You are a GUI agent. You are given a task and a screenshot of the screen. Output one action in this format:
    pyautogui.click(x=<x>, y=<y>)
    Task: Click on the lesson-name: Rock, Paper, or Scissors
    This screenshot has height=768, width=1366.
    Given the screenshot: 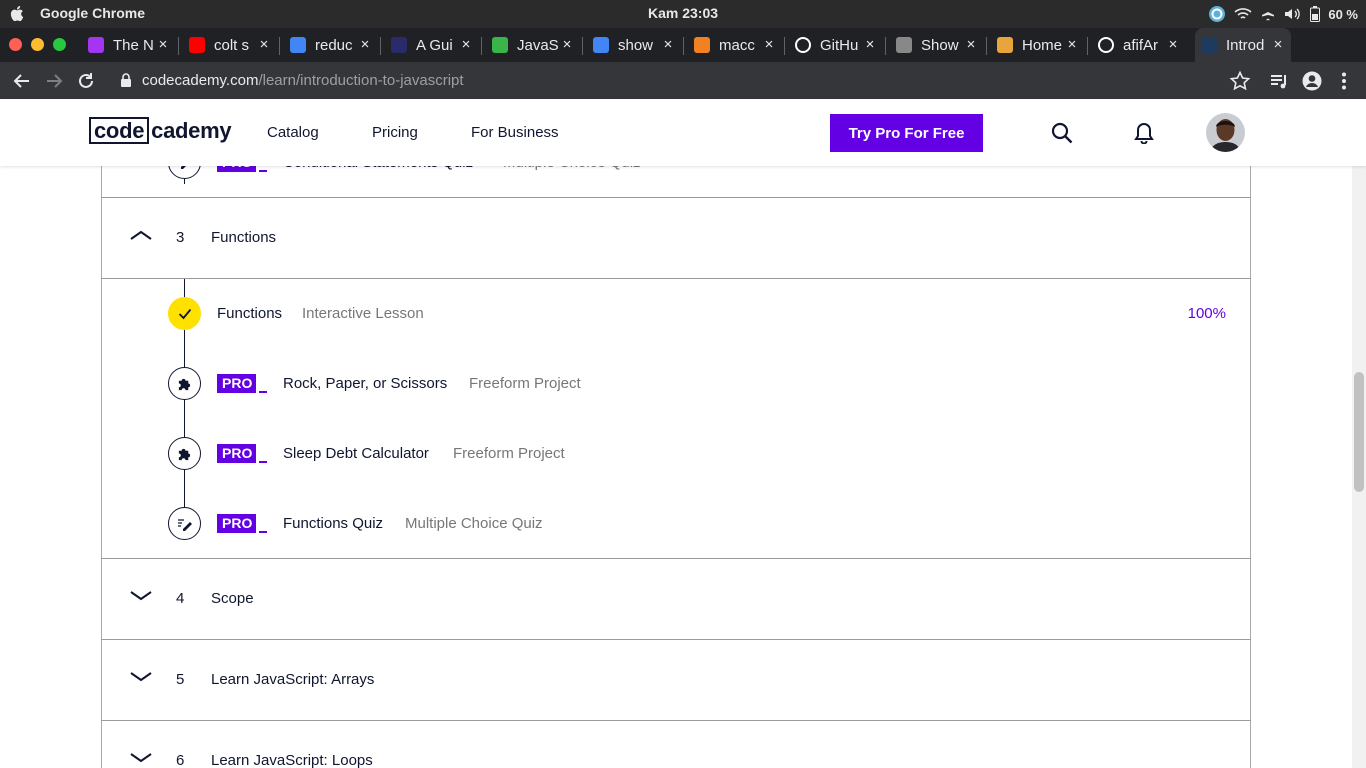 What is the action you would take?
    pyautogui.click(x=365, y=383)
    